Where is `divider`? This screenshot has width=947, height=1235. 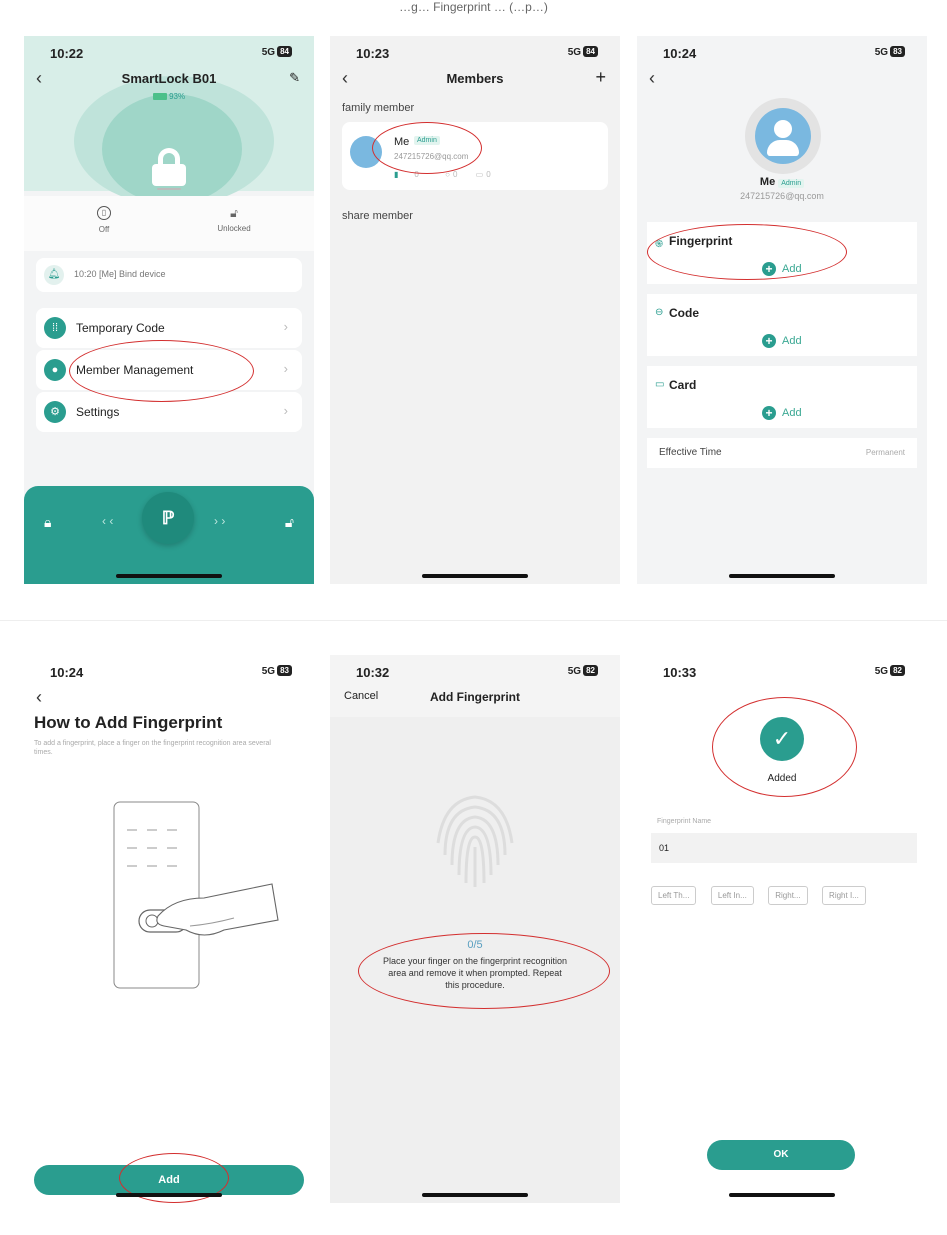
divider is located at coordinates (473, 620).